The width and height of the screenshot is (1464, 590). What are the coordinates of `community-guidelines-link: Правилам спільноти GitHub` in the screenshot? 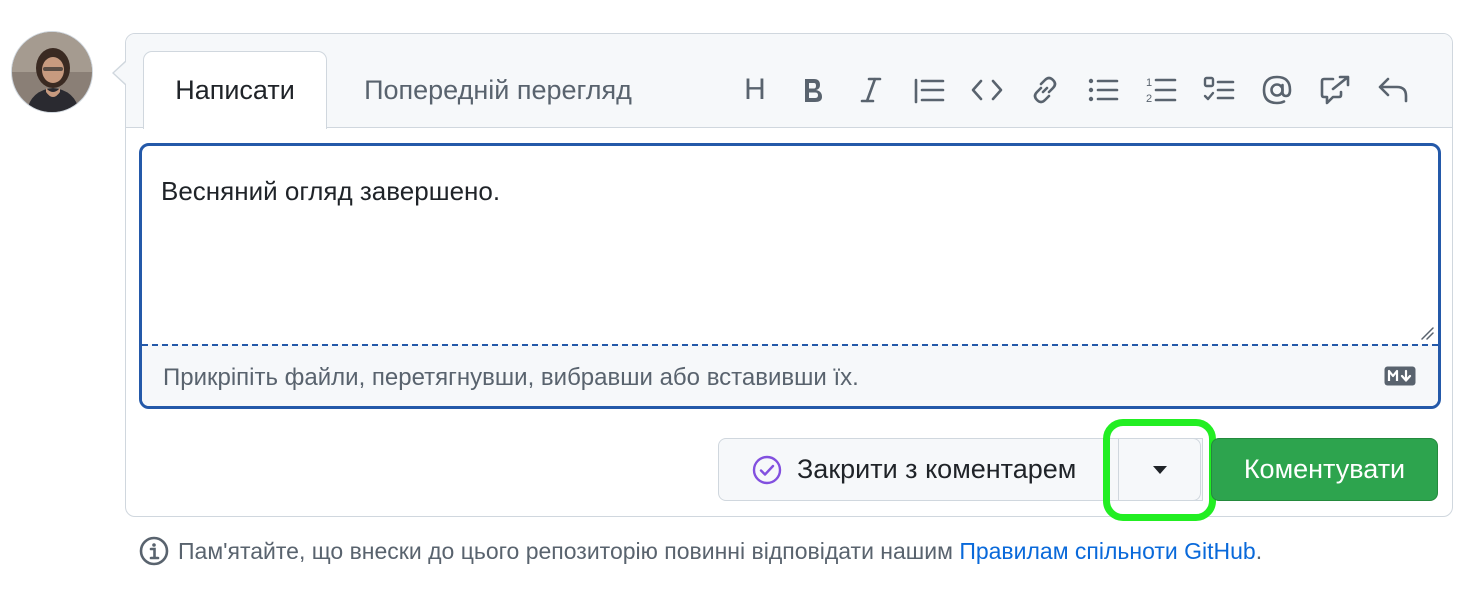 It's located at (1107, 551).